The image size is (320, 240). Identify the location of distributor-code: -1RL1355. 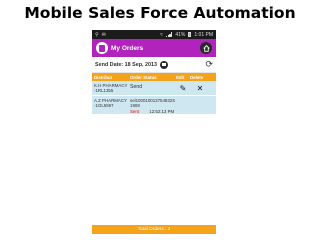
(104, 90).